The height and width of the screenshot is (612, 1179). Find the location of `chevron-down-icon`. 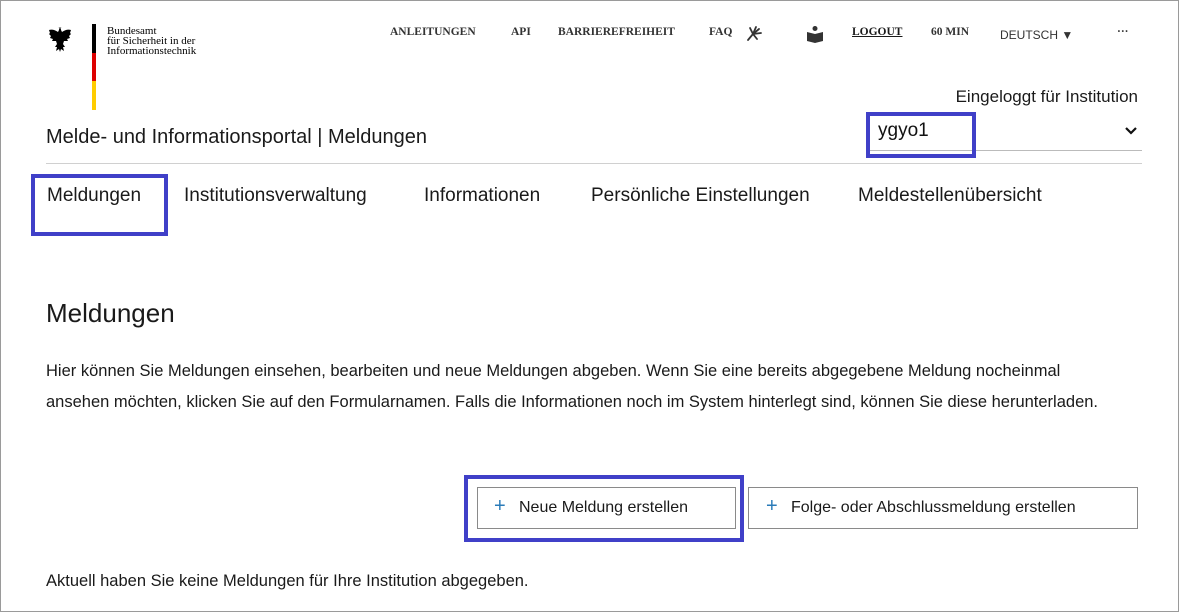

chevron-down-icon is located at coordinates (1131, 131).